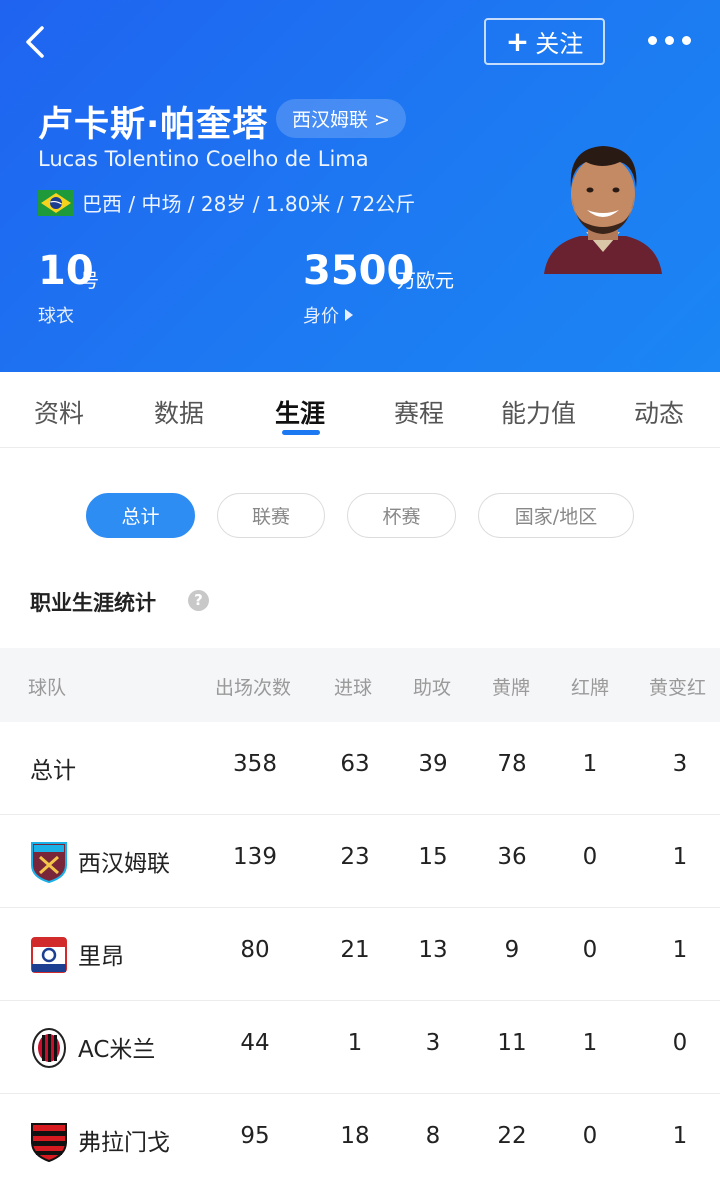 The width and height of the screenshot is (720, 1188). I want to click on player-full-name: Lucas Tolentino Coelho de Lima, so click(203, 159).